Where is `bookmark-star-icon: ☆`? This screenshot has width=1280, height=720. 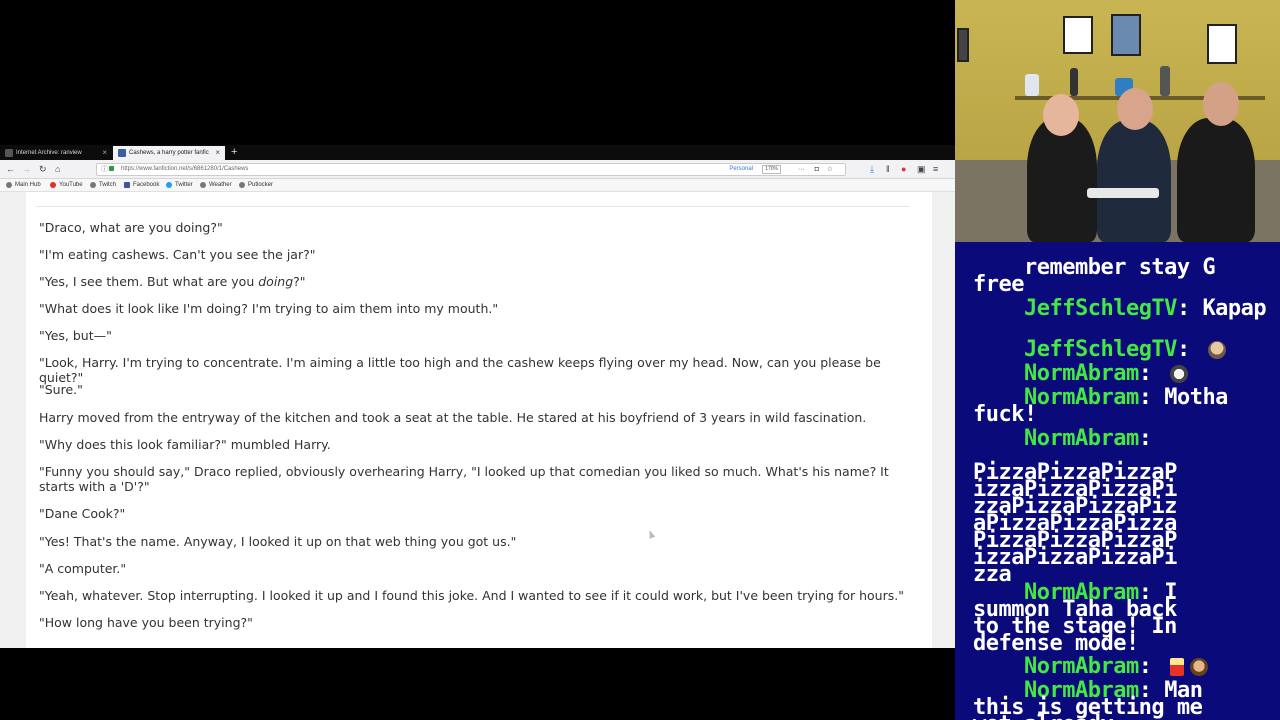
bookmark-star-icon: ☆ is located at coordinates (830, 169).